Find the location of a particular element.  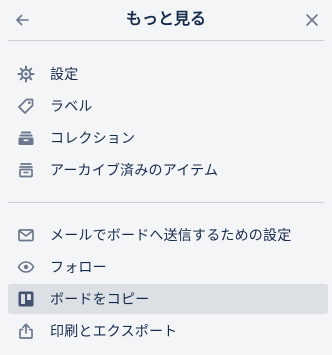

menu-item-copy-board: ボードをコピー is located at coordinates (168, 299).